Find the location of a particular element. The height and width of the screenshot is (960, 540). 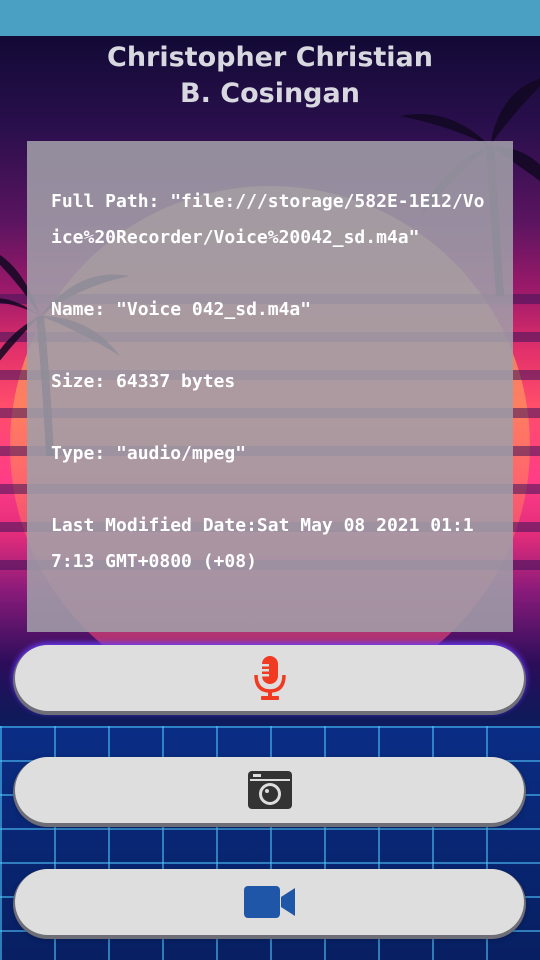

record-video-button is located at coordinates (269, 902).